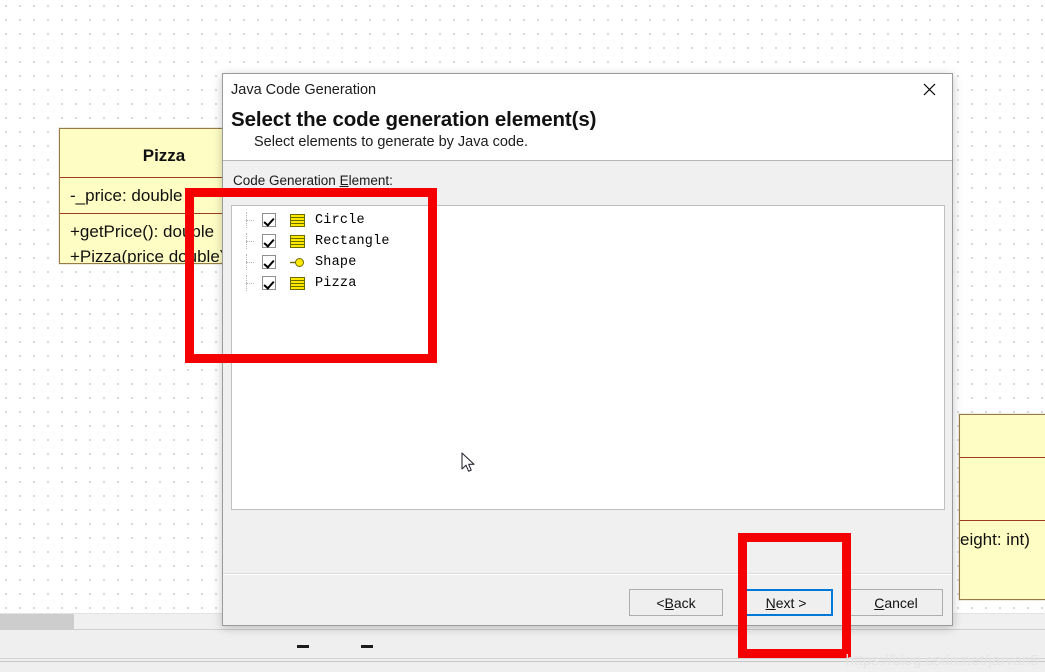 The width and height of the screenshot is (1045, 672). What do you see at coordinates (588, 262) in the screenshot?
I see `tree-item-shape: Shape` at bounding box center [588, 262].